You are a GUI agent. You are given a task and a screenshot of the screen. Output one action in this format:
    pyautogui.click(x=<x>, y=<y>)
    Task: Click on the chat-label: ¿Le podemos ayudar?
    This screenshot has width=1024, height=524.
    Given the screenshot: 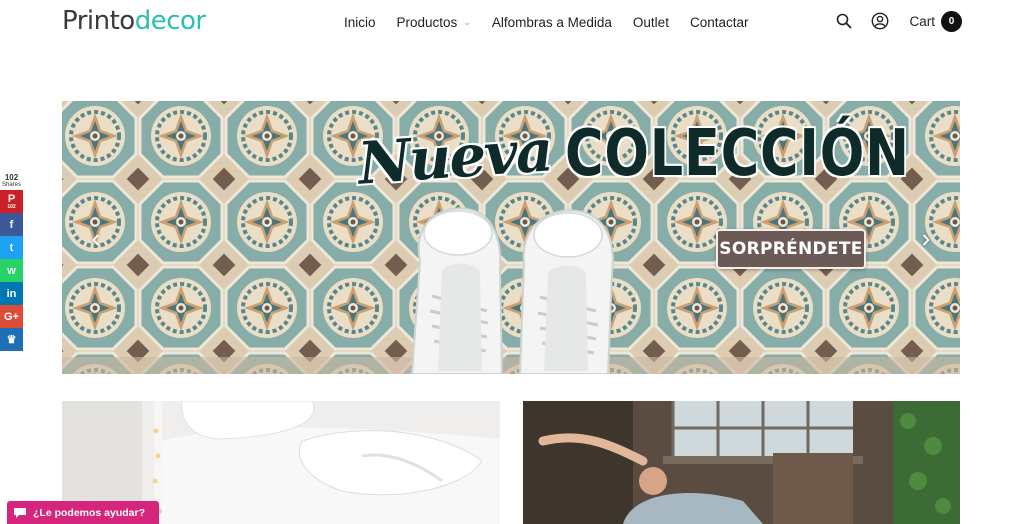 What is the action you would take?
    pyautogui.click(x=89, y=512)
    